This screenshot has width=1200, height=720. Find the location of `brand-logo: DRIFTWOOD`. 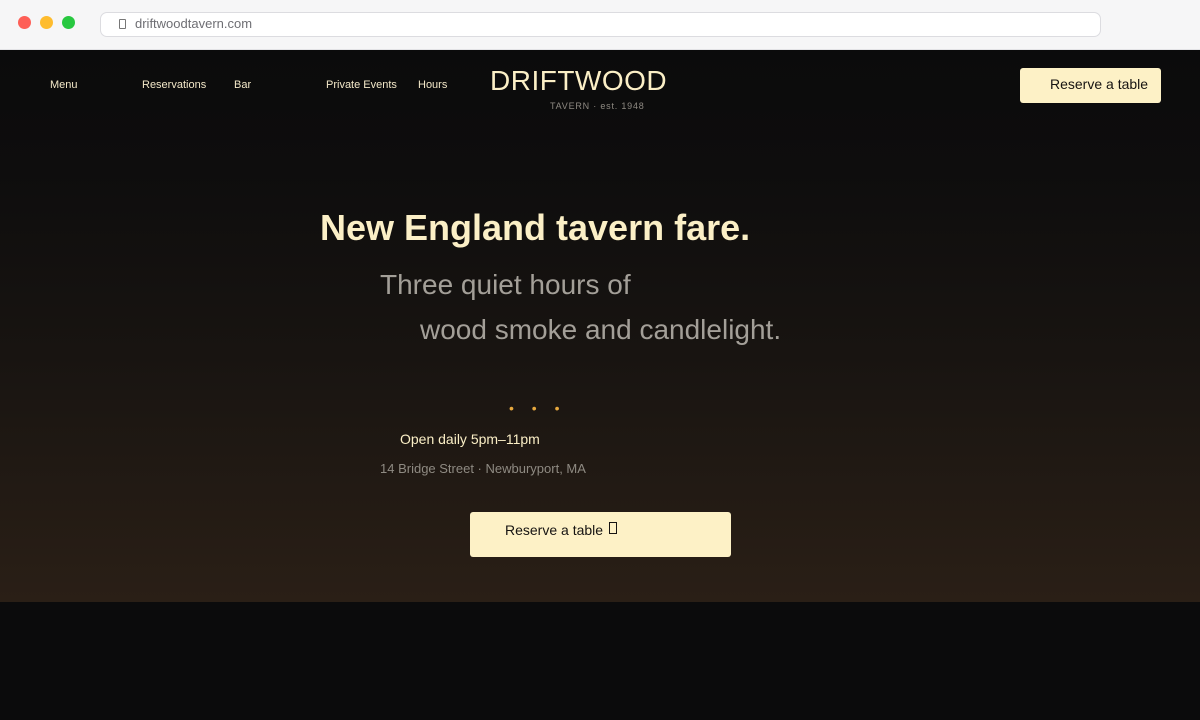

brand-logo: DRIFTWOOD is located at coordinates (578, 81).